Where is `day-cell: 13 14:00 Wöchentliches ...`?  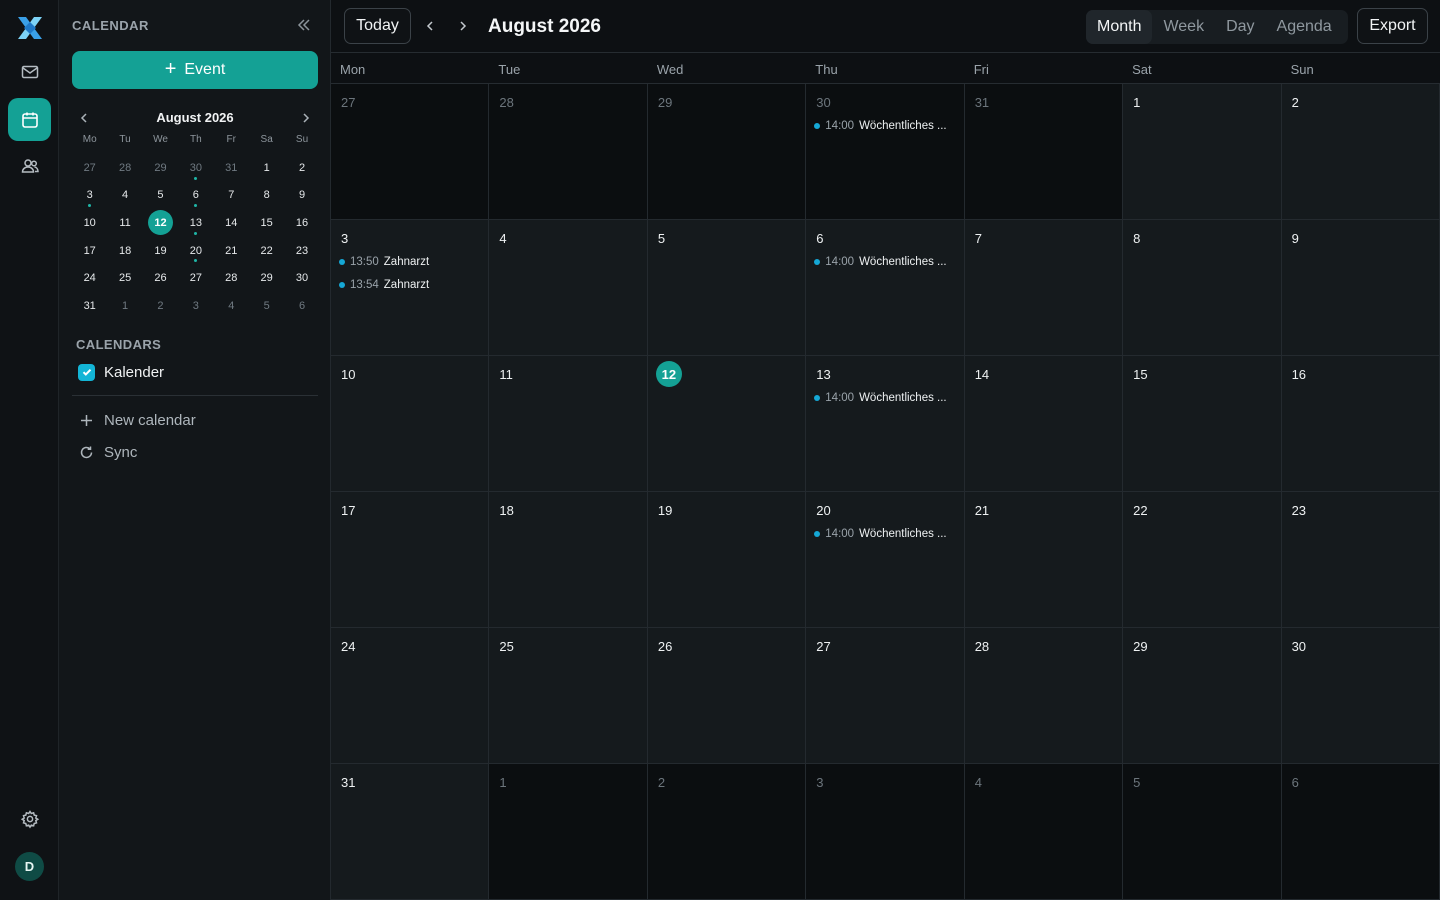 day-cell: 13 14:00 Wöchentliches ... is located at coordinates (885, 424).